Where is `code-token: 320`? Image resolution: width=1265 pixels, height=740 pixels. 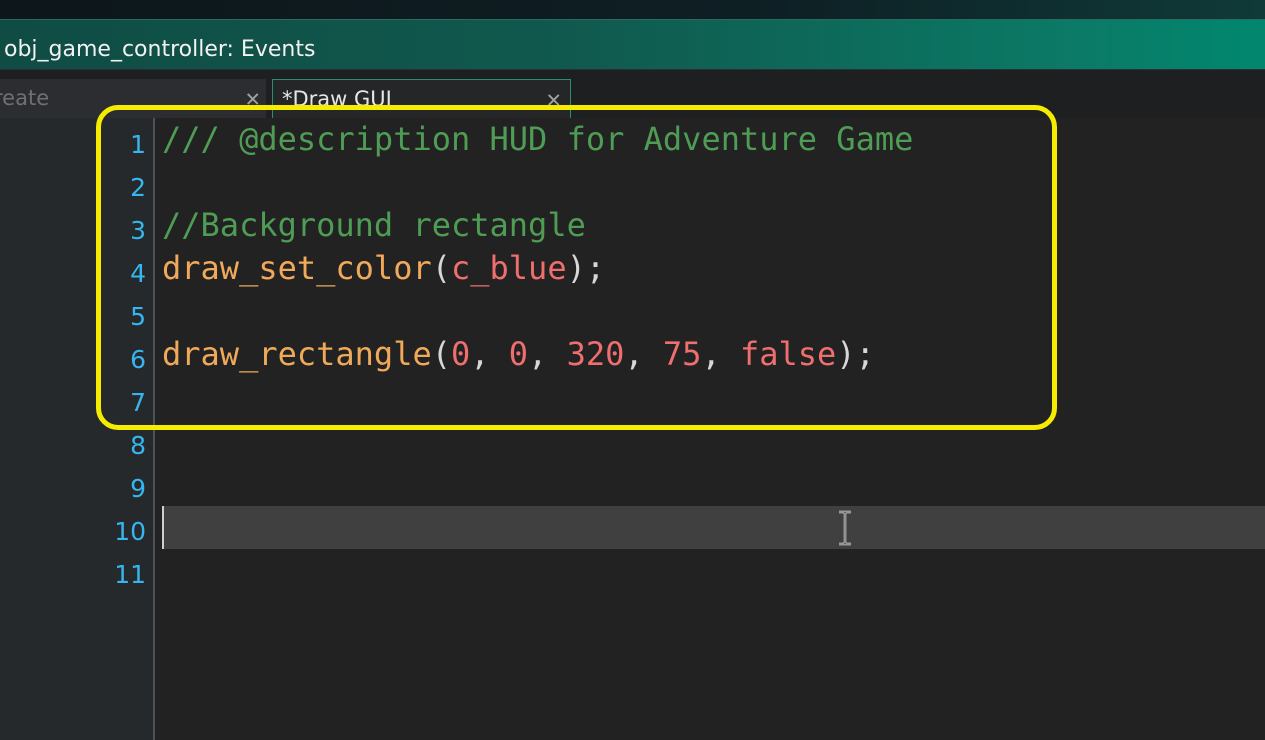 code-token: 320 is located at coordinates (595, 354).